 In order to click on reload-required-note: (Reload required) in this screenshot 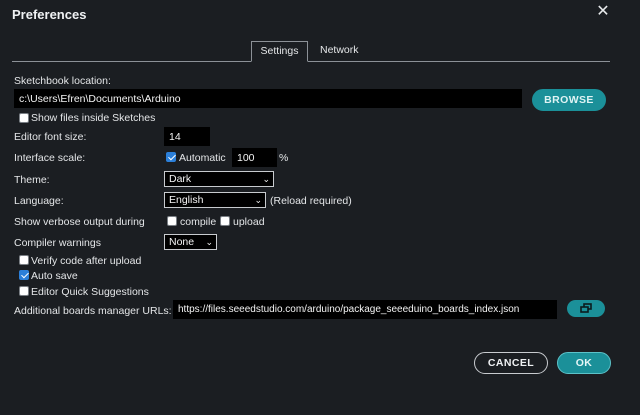, I will do `click(311, 201)`.